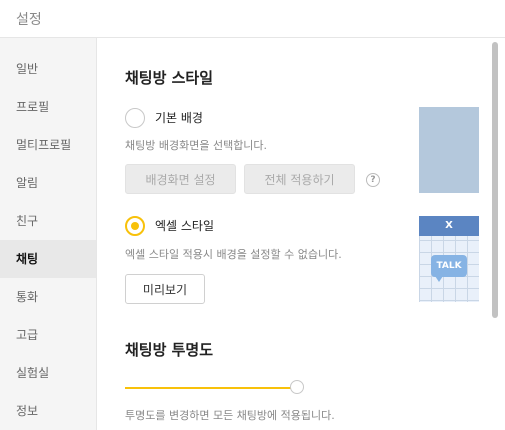 The height and width of the screenshot is (430, 505). I want to click on transparency-slider-track, so click(211, 388).